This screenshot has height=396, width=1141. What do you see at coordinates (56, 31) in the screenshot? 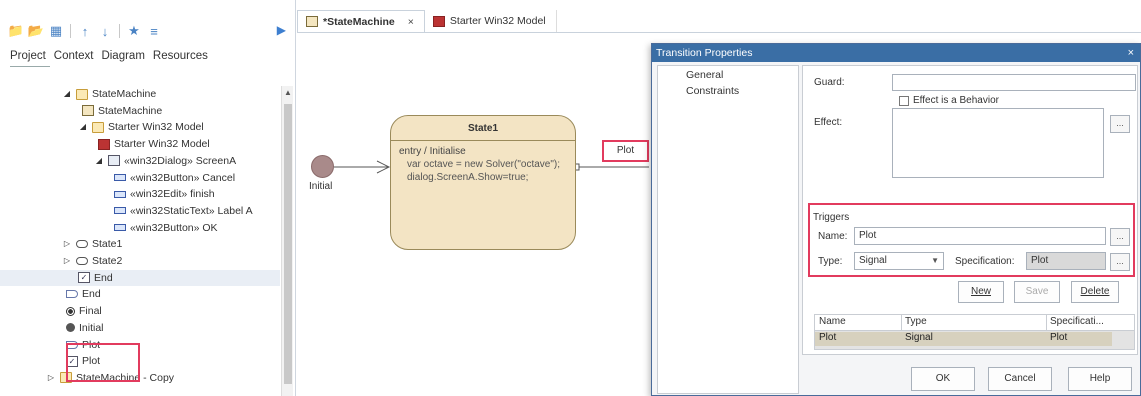
I see `new-diagram-icon: ▦` at bounding box center [56, 31].